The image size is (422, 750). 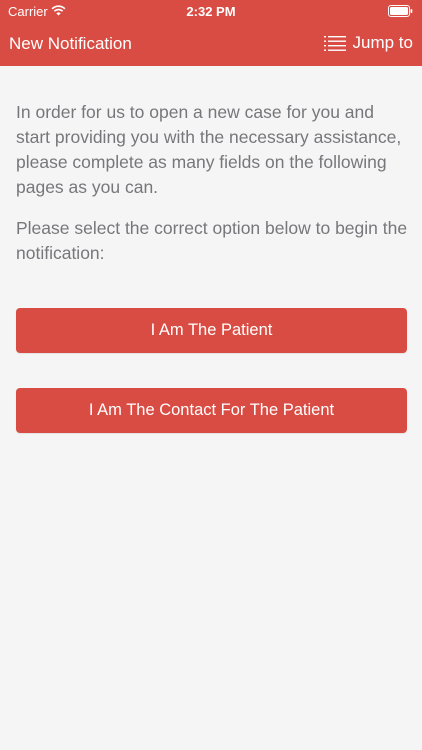 I want to click on i-am-the-patient-button: I Am The Patient, so click(x=211, y=330).